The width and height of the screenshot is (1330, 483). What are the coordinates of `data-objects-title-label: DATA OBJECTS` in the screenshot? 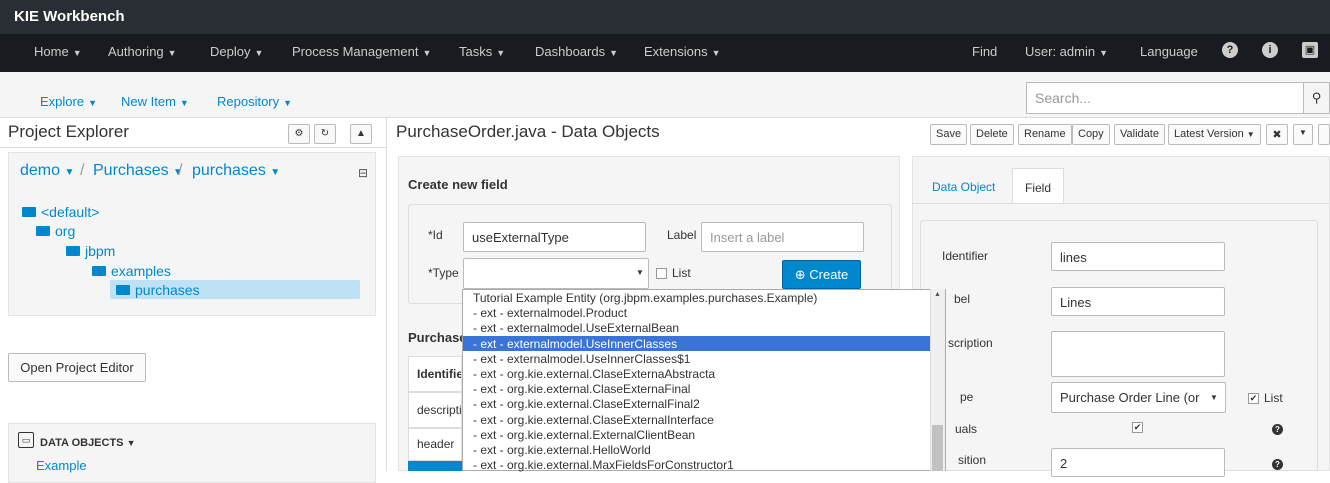 It's located at (82, 443).